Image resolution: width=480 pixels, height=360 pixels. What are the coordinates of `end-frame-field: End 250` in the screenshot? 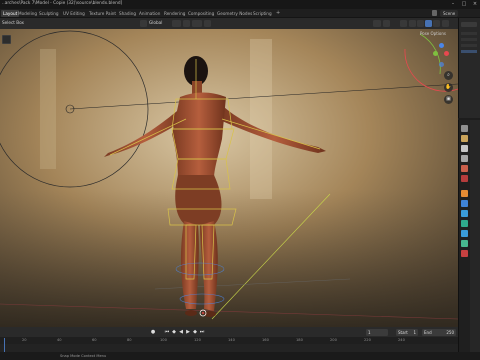 It's located at (439, 332).